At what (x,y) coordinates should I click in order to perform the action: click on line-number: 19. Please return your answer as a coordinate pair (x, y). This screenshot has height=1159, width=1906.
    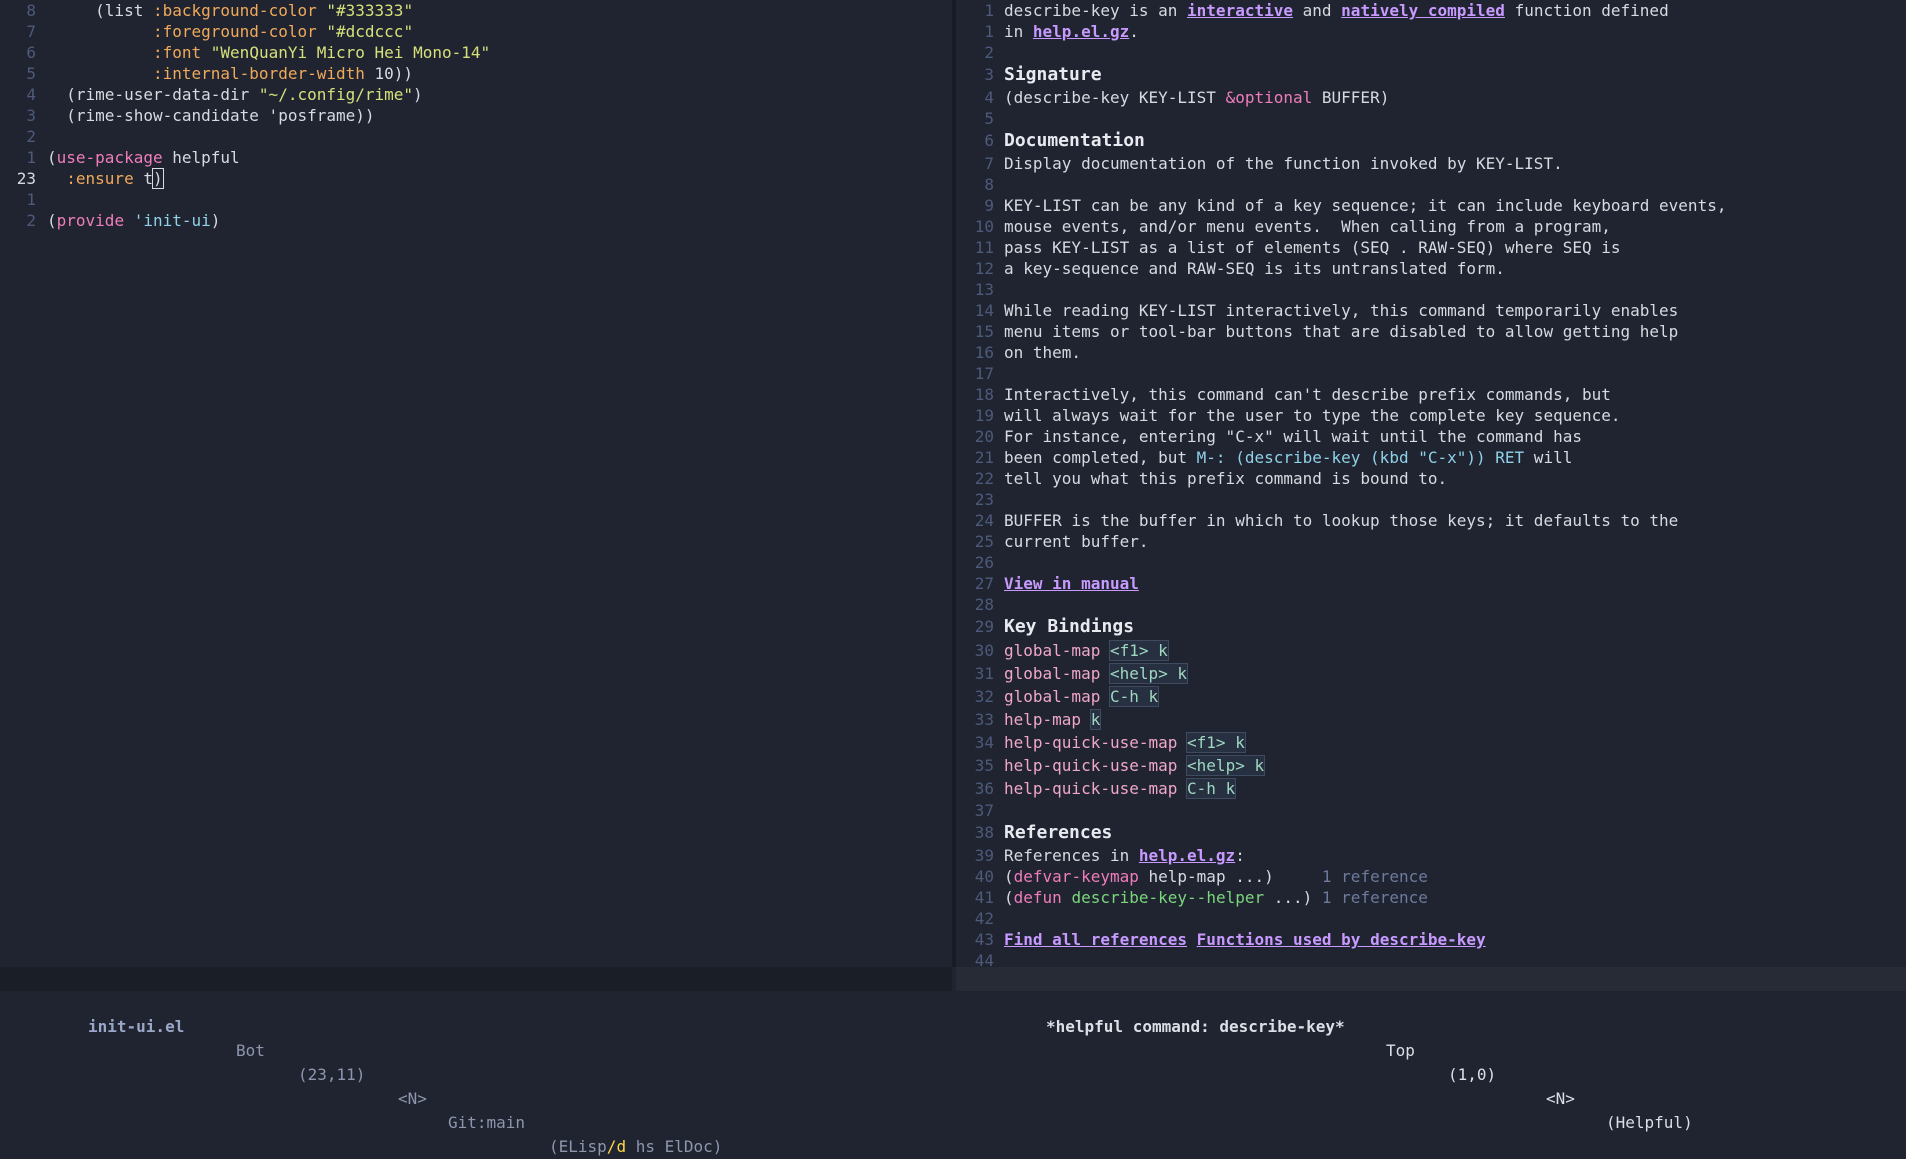
    Looking at the image, I should click on (984, 415).